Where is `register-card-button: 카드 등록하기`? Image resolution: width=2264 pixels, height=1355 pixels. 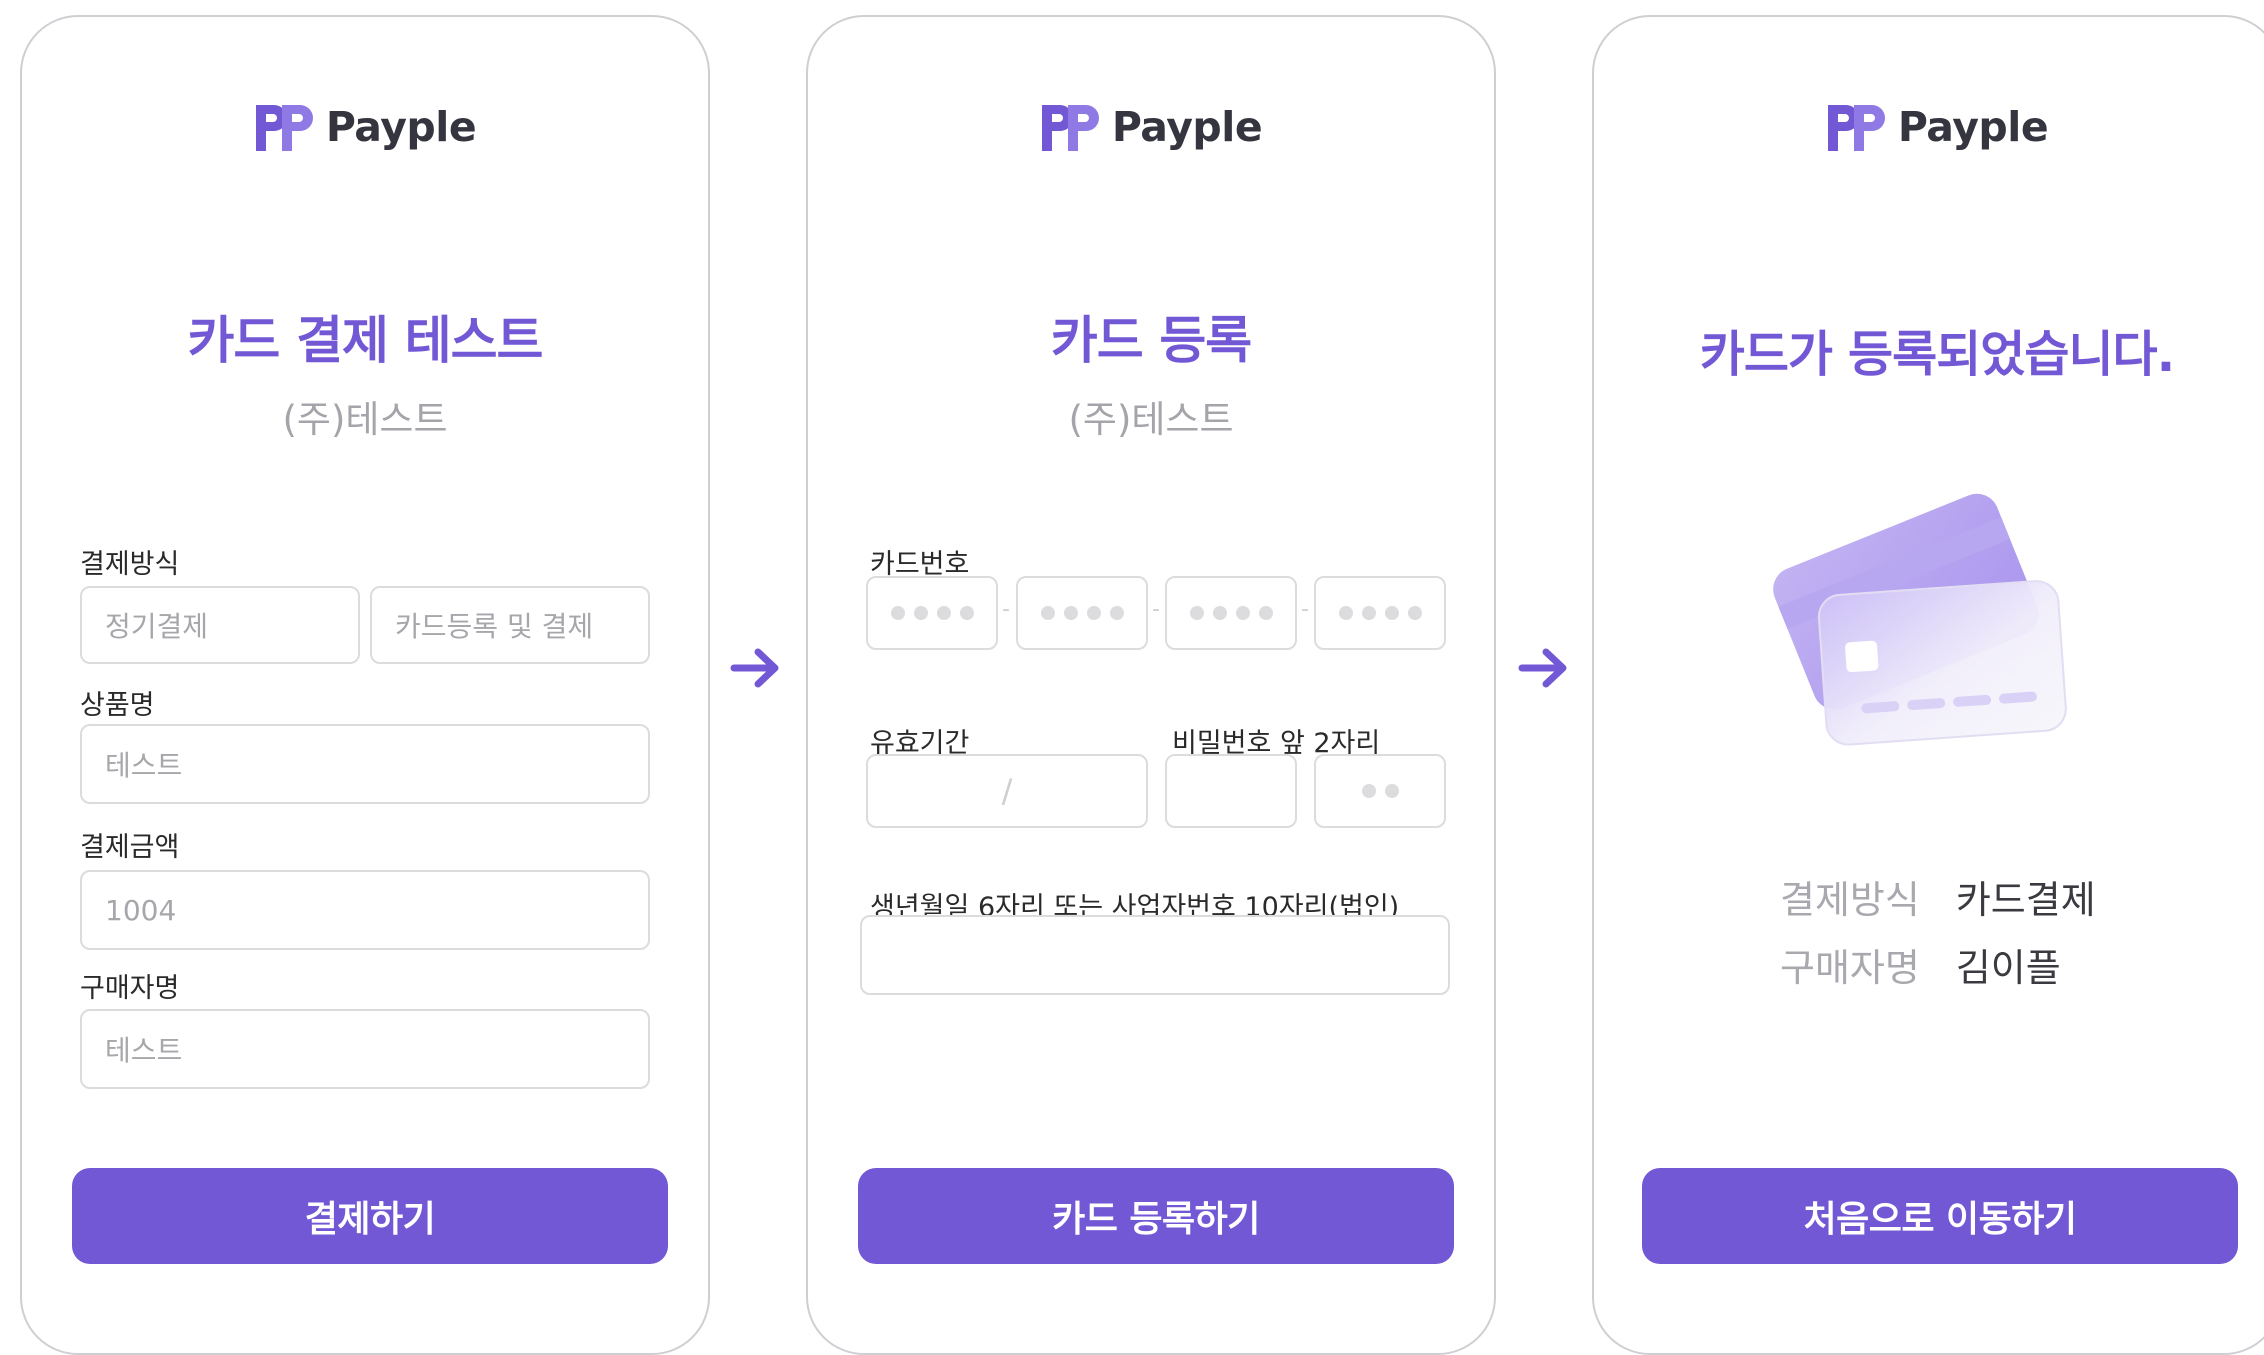
register-card-button: 카드 등록하기 is located at coordinates (1156, 1216).